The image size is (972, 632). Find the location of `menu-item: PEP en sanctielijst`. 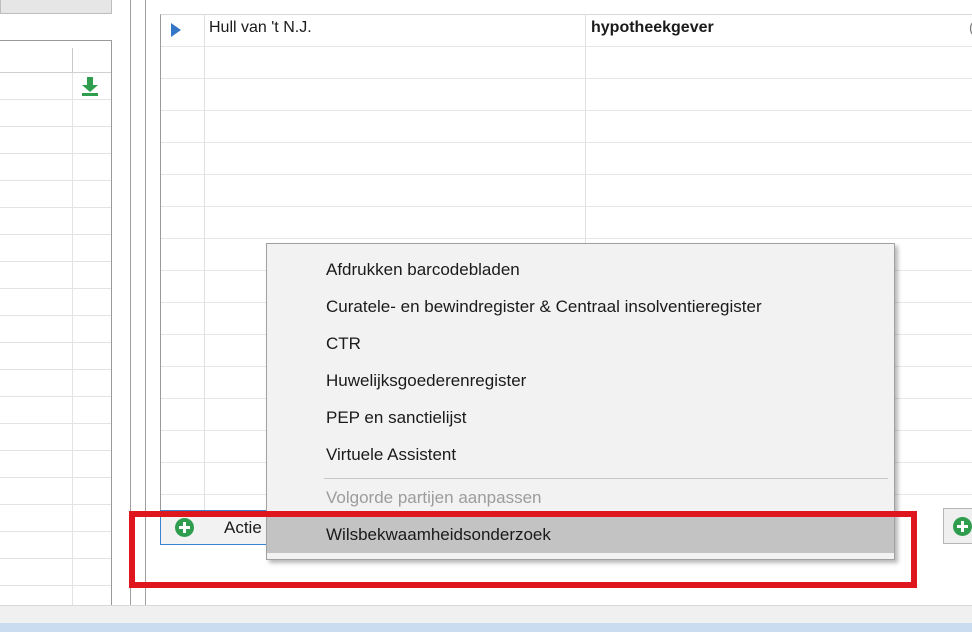

menu-item: PEP en sanctielijst is located at coordinates (580, 417).